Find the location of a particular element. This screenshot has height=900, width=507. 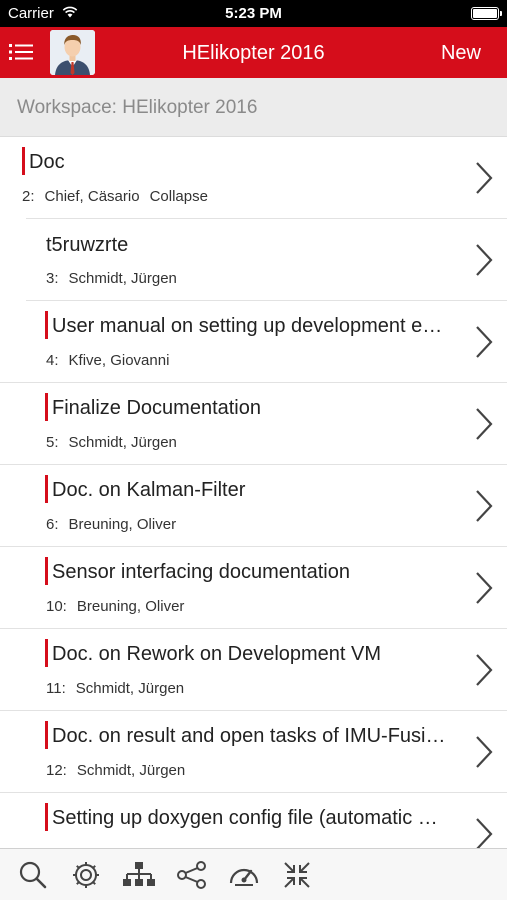

settings-icon is located at coordinates (86, 875).